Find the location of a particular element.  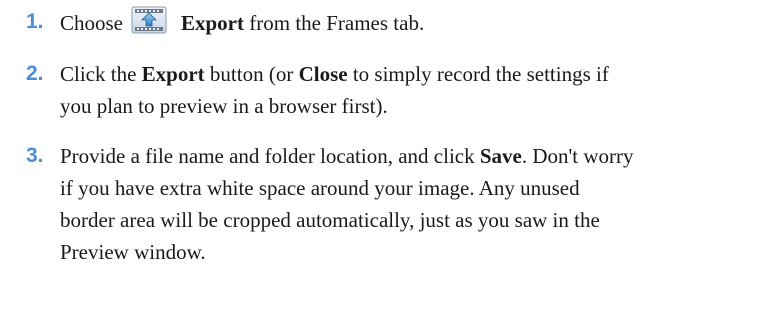

step-text-line-4: Preview window. is located at coordinates (133, 252).